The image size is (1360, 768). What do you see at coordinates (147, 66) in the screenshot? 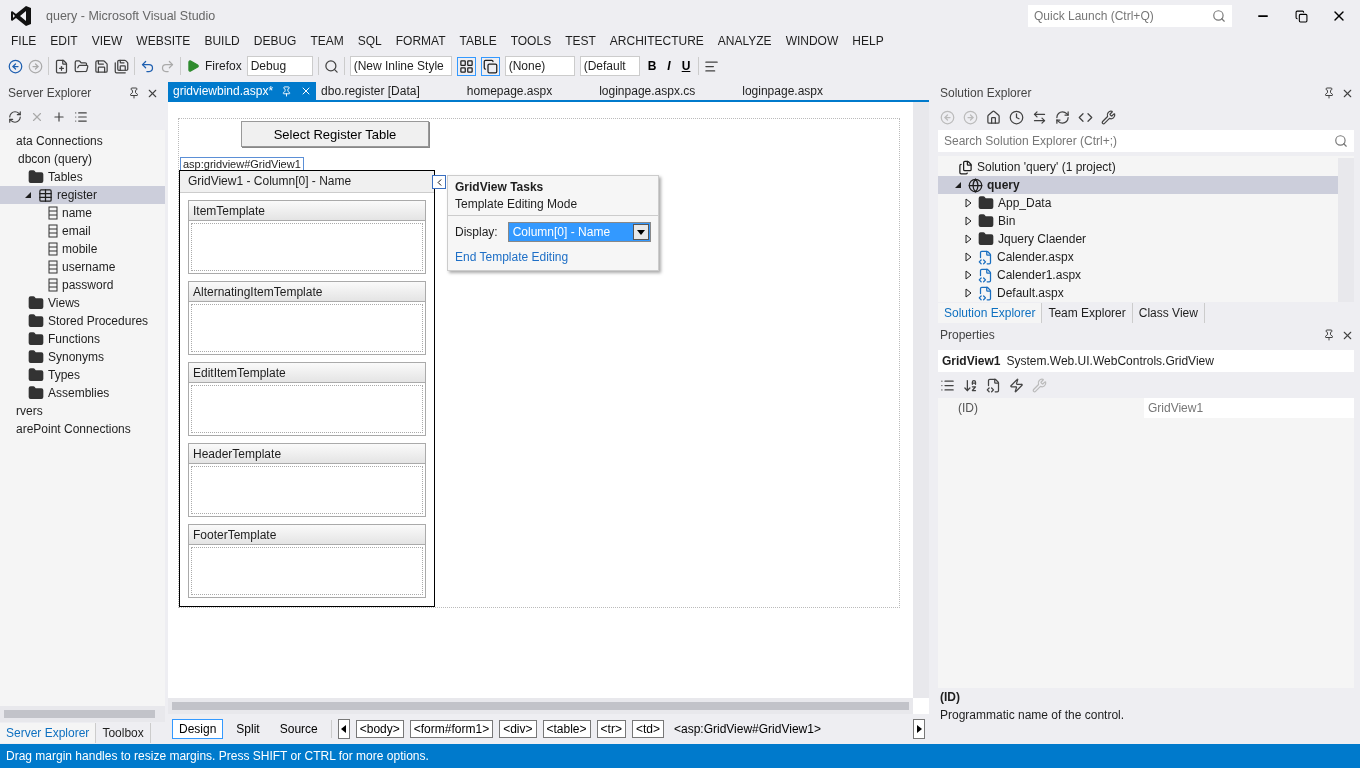
I see `undo-icon` at bounding box center [147, 66].